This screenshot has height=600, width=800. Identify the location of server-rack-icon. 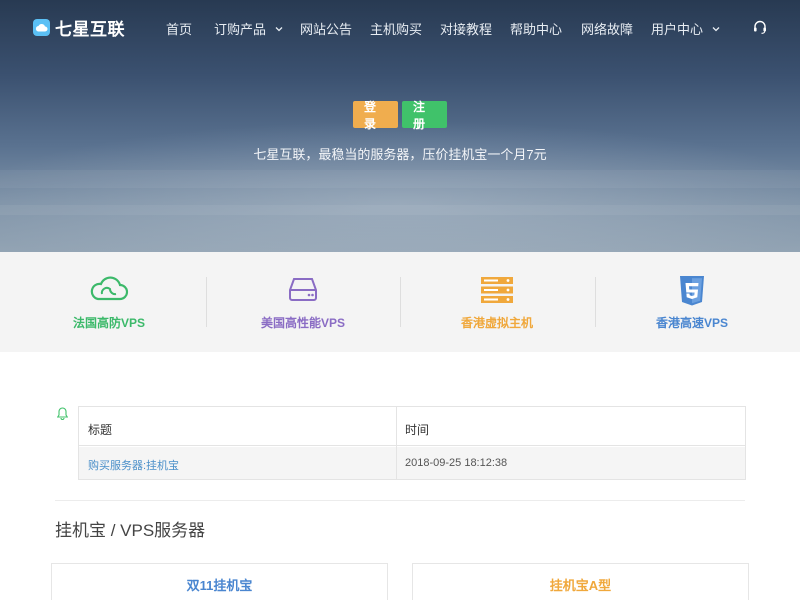
(497, 290).